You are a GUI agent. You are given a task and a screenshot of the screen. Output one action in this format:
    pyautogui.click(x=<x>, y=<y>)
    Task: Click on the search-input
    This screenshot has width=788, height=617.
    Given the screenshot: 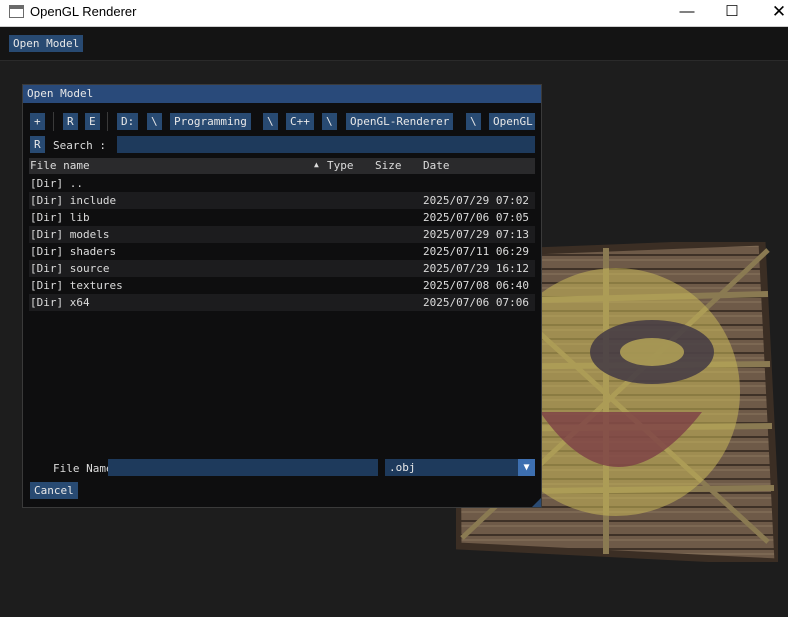 What is the action you would take?
    pyautogui.click(x=326, y=144)
    